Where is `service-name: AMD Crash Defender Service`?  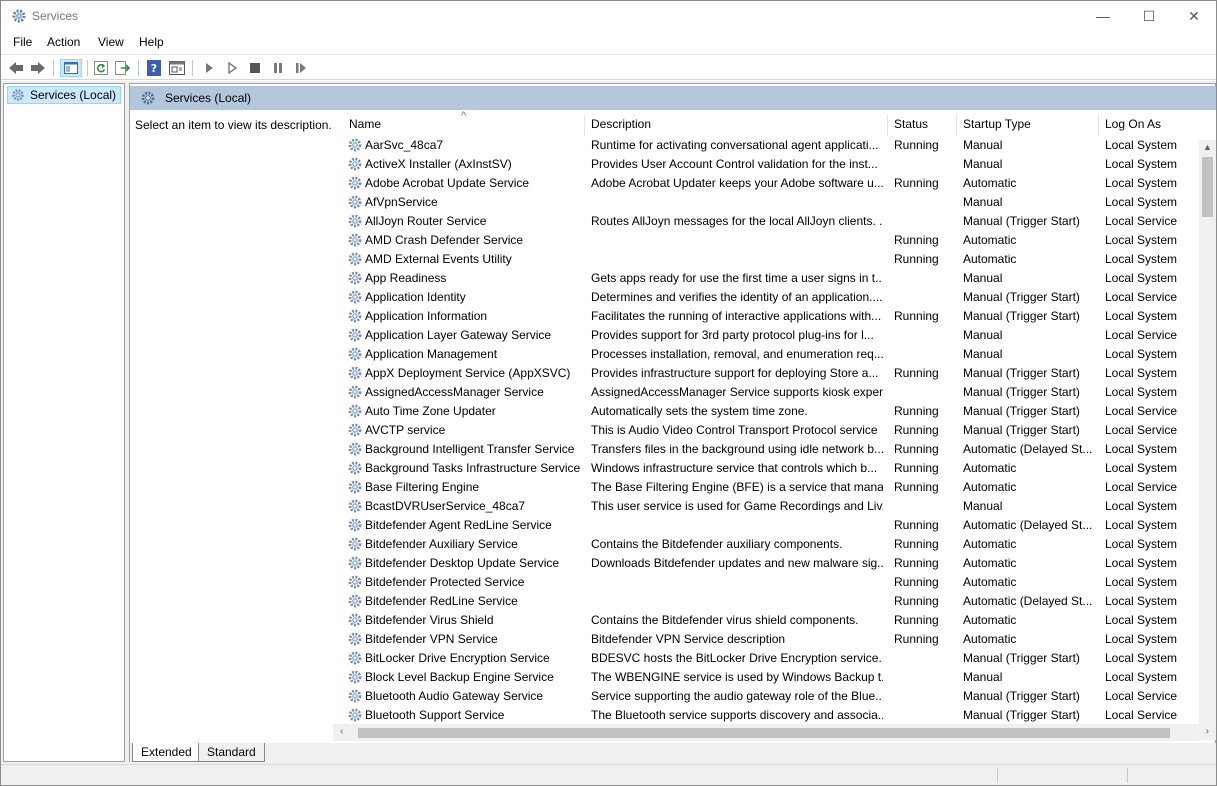 service-name: AMD Crash Defender Service is located at coordinates (444, 240).